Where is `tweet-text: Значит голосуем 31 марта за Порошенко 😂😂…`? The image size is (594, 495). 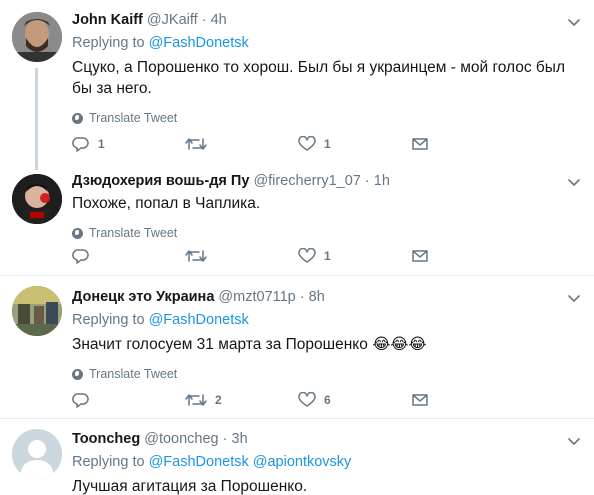 tweet-text: Значит голосуем 31 марта за Порошенко 😂😂… is located at coordinates (326, 344).